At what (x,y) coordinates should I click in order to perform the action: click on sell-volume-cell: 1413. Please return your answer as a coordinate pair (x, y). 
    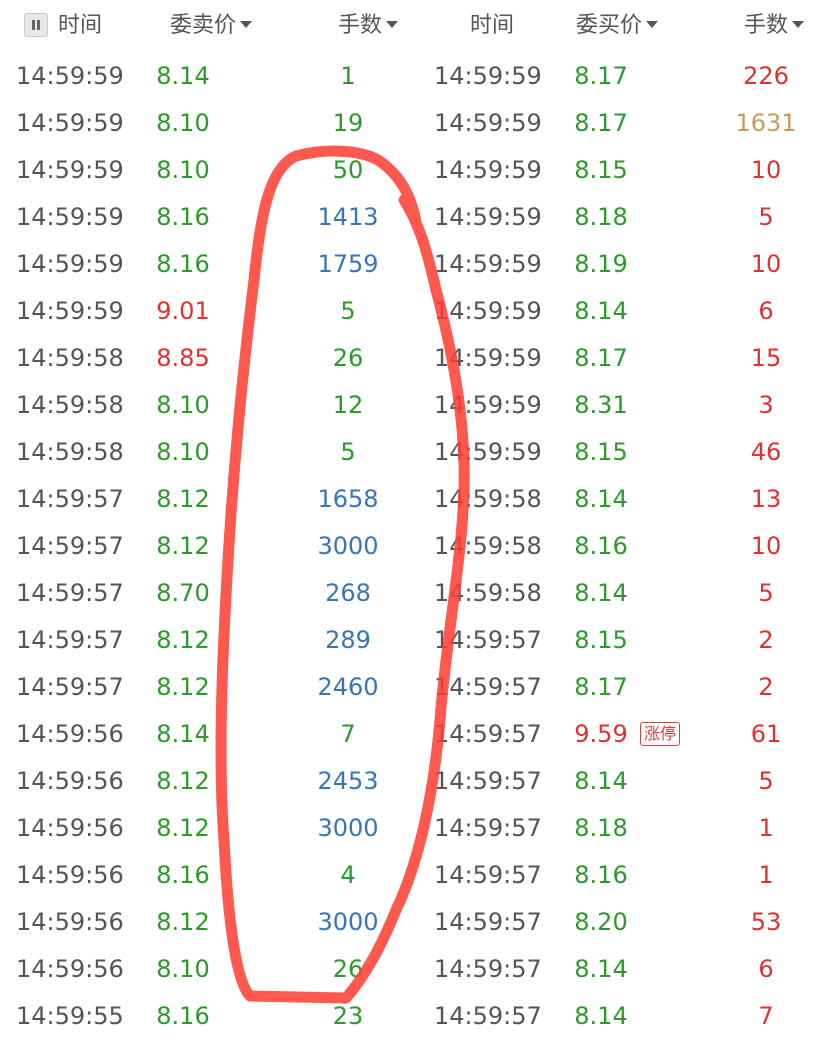
    Looking at the image, I should click on (348, 217).